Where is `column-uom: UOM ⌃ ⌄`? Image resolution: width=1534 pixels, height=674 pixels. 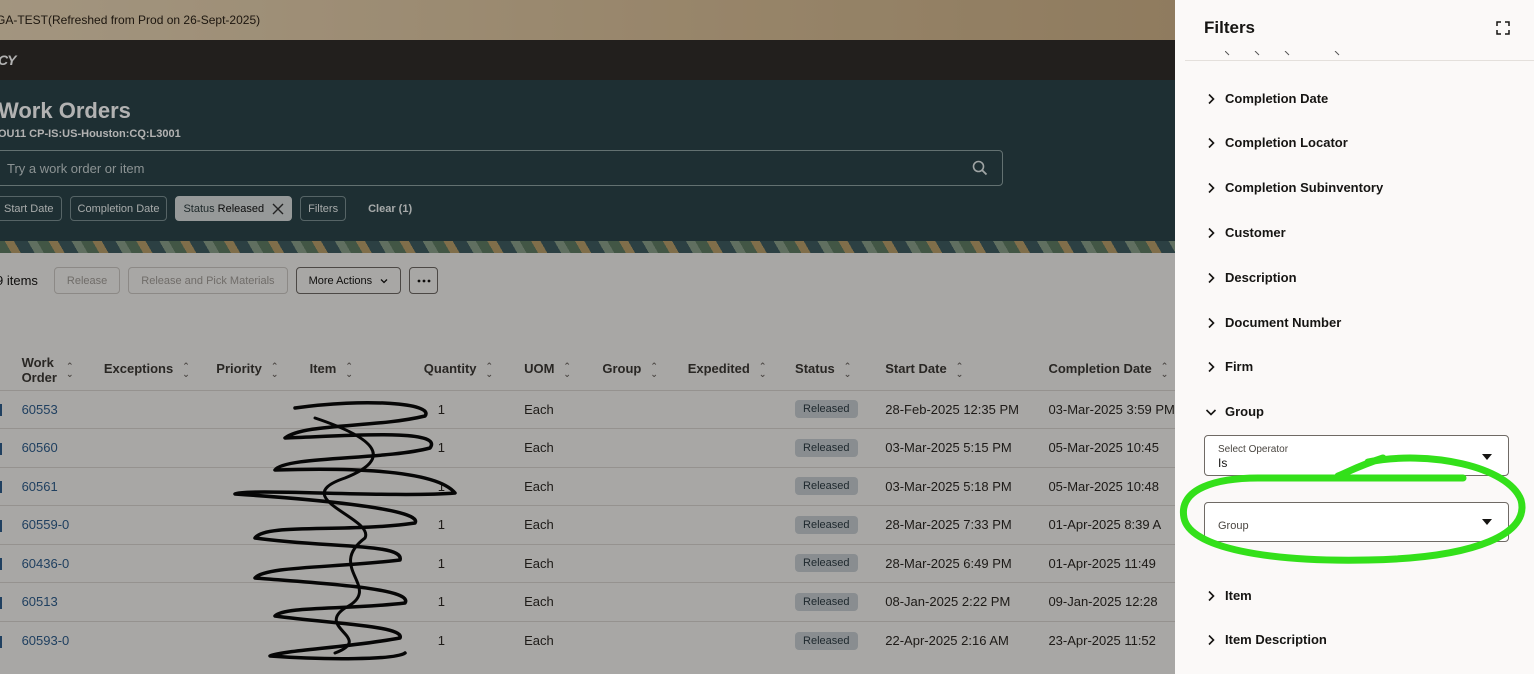 column-uom: UOM ⌃ ⌄ is located at coordinates (563, 370).